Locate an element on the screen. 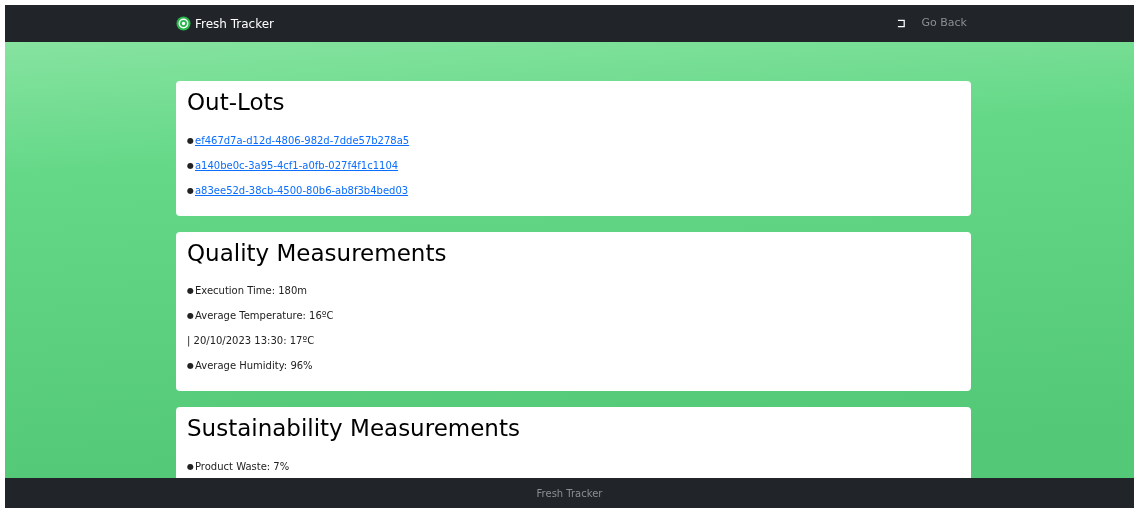 The height and width of the screenshot is (513, 1134). lot-link: ef467d7a-d12d-4806-982d-7dde57b278a5 is located at coordinates (302, 140).